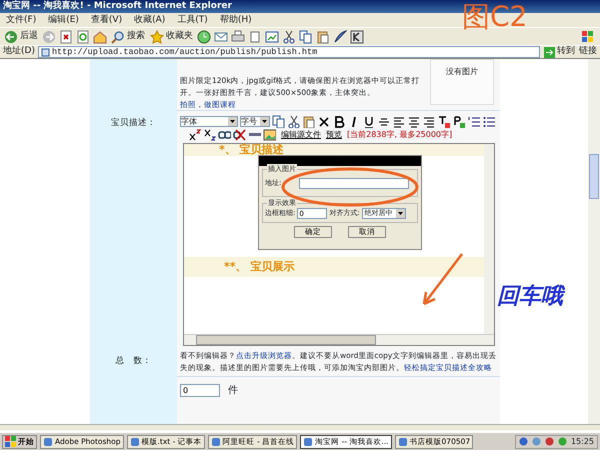 The height and width of the screenshot is (450, 600). Describe the element at coordinates (334, 267) in the screenshot. I see `section-heading: **、 宝贝展示` at that location.